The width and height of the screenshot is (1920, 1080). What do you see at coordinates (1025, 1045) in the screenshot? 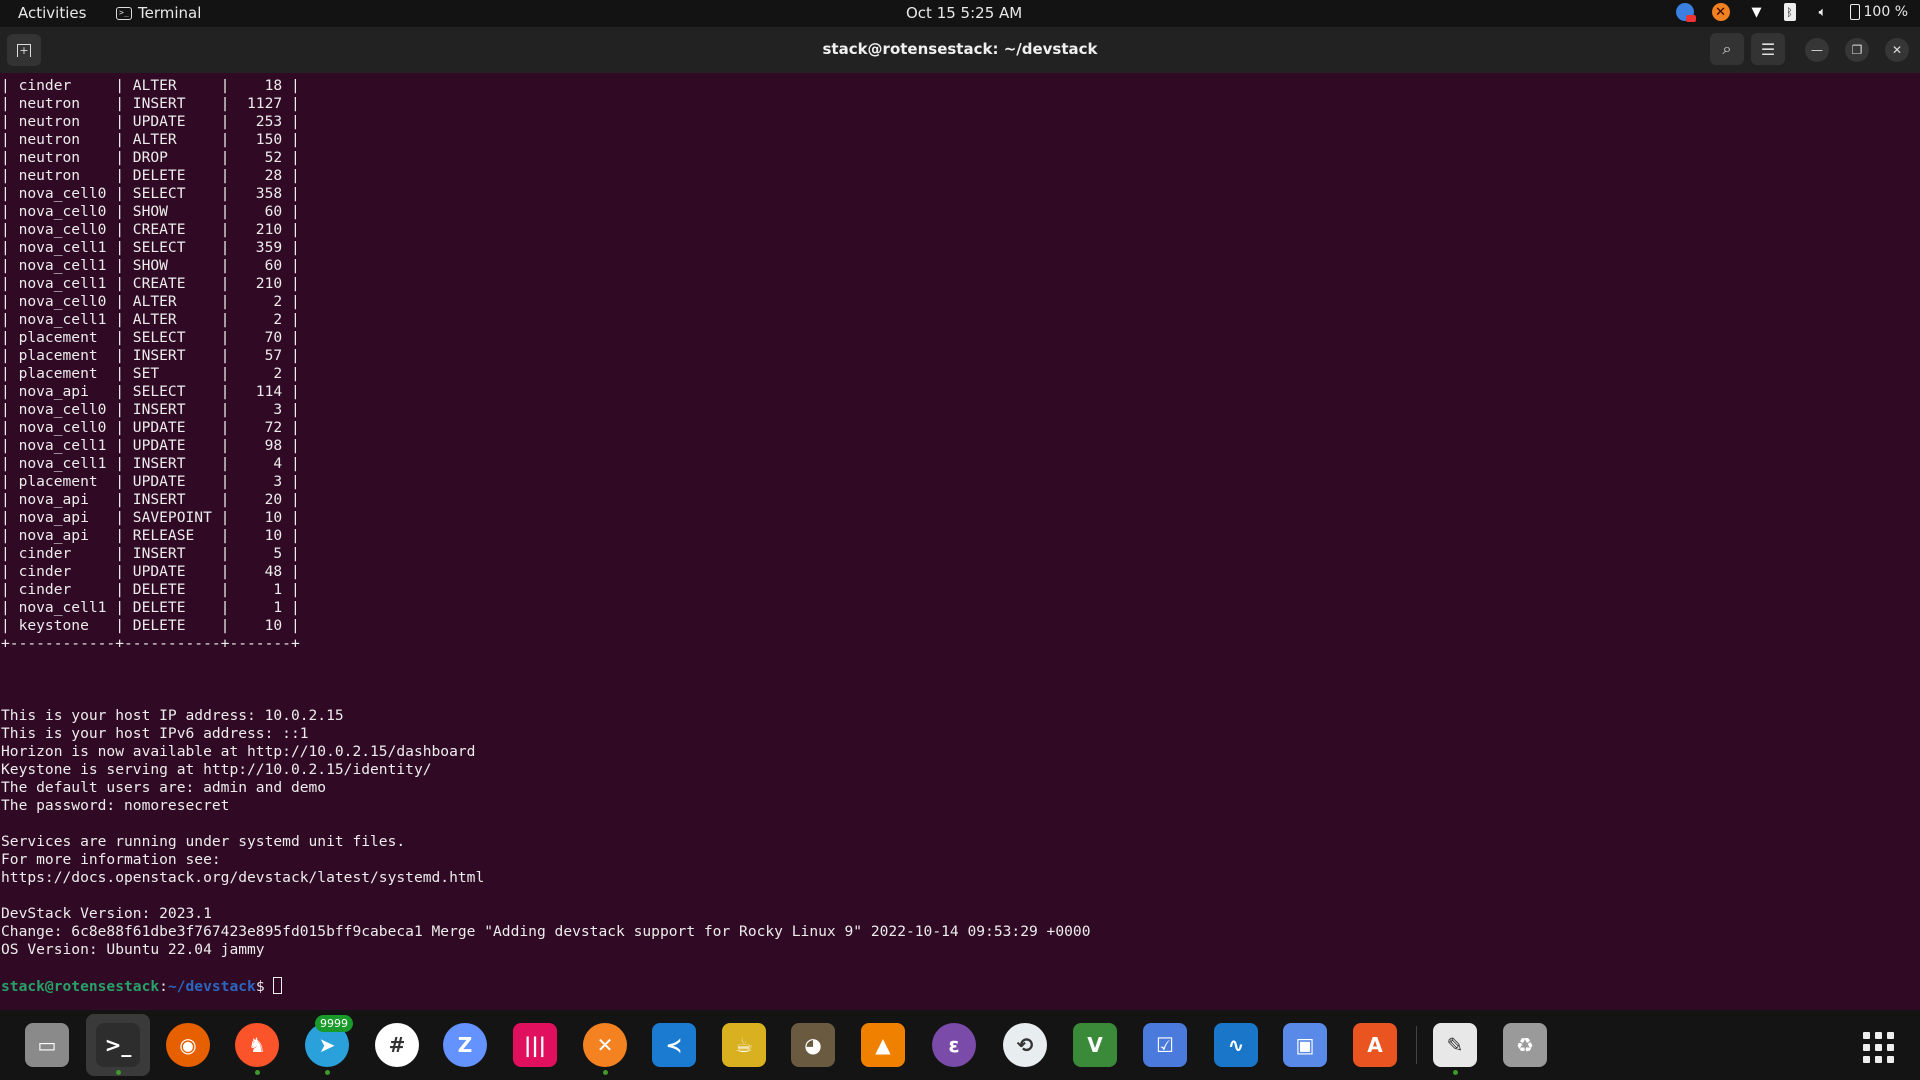
I see `dock-item-remmina: ⟲` at bounding box center [1025, 1045].